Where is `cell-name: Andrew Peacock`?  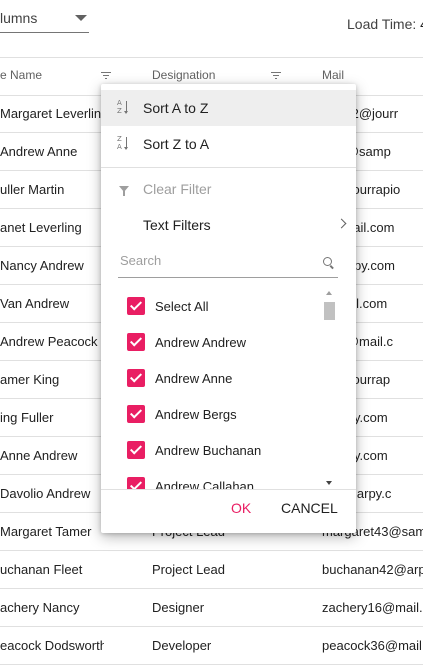
cell-name: Andrew Peacock is located at coordinates (49, 341).